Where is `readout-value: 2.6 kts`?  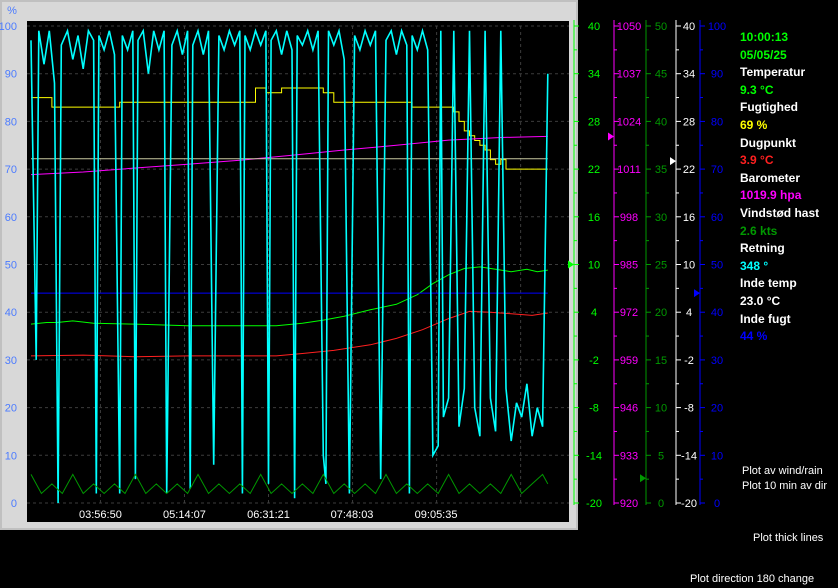 readout-value: 2.6 kts is located at coordinates (759, 230).